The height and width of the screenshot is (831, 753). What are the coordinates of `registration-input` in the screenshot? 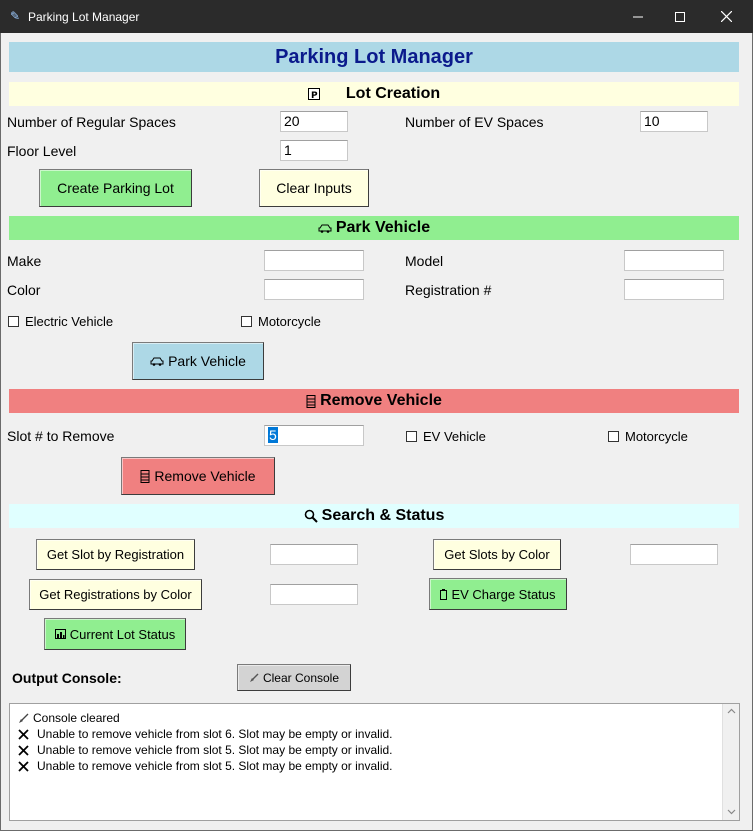 It's located at (674, 289).